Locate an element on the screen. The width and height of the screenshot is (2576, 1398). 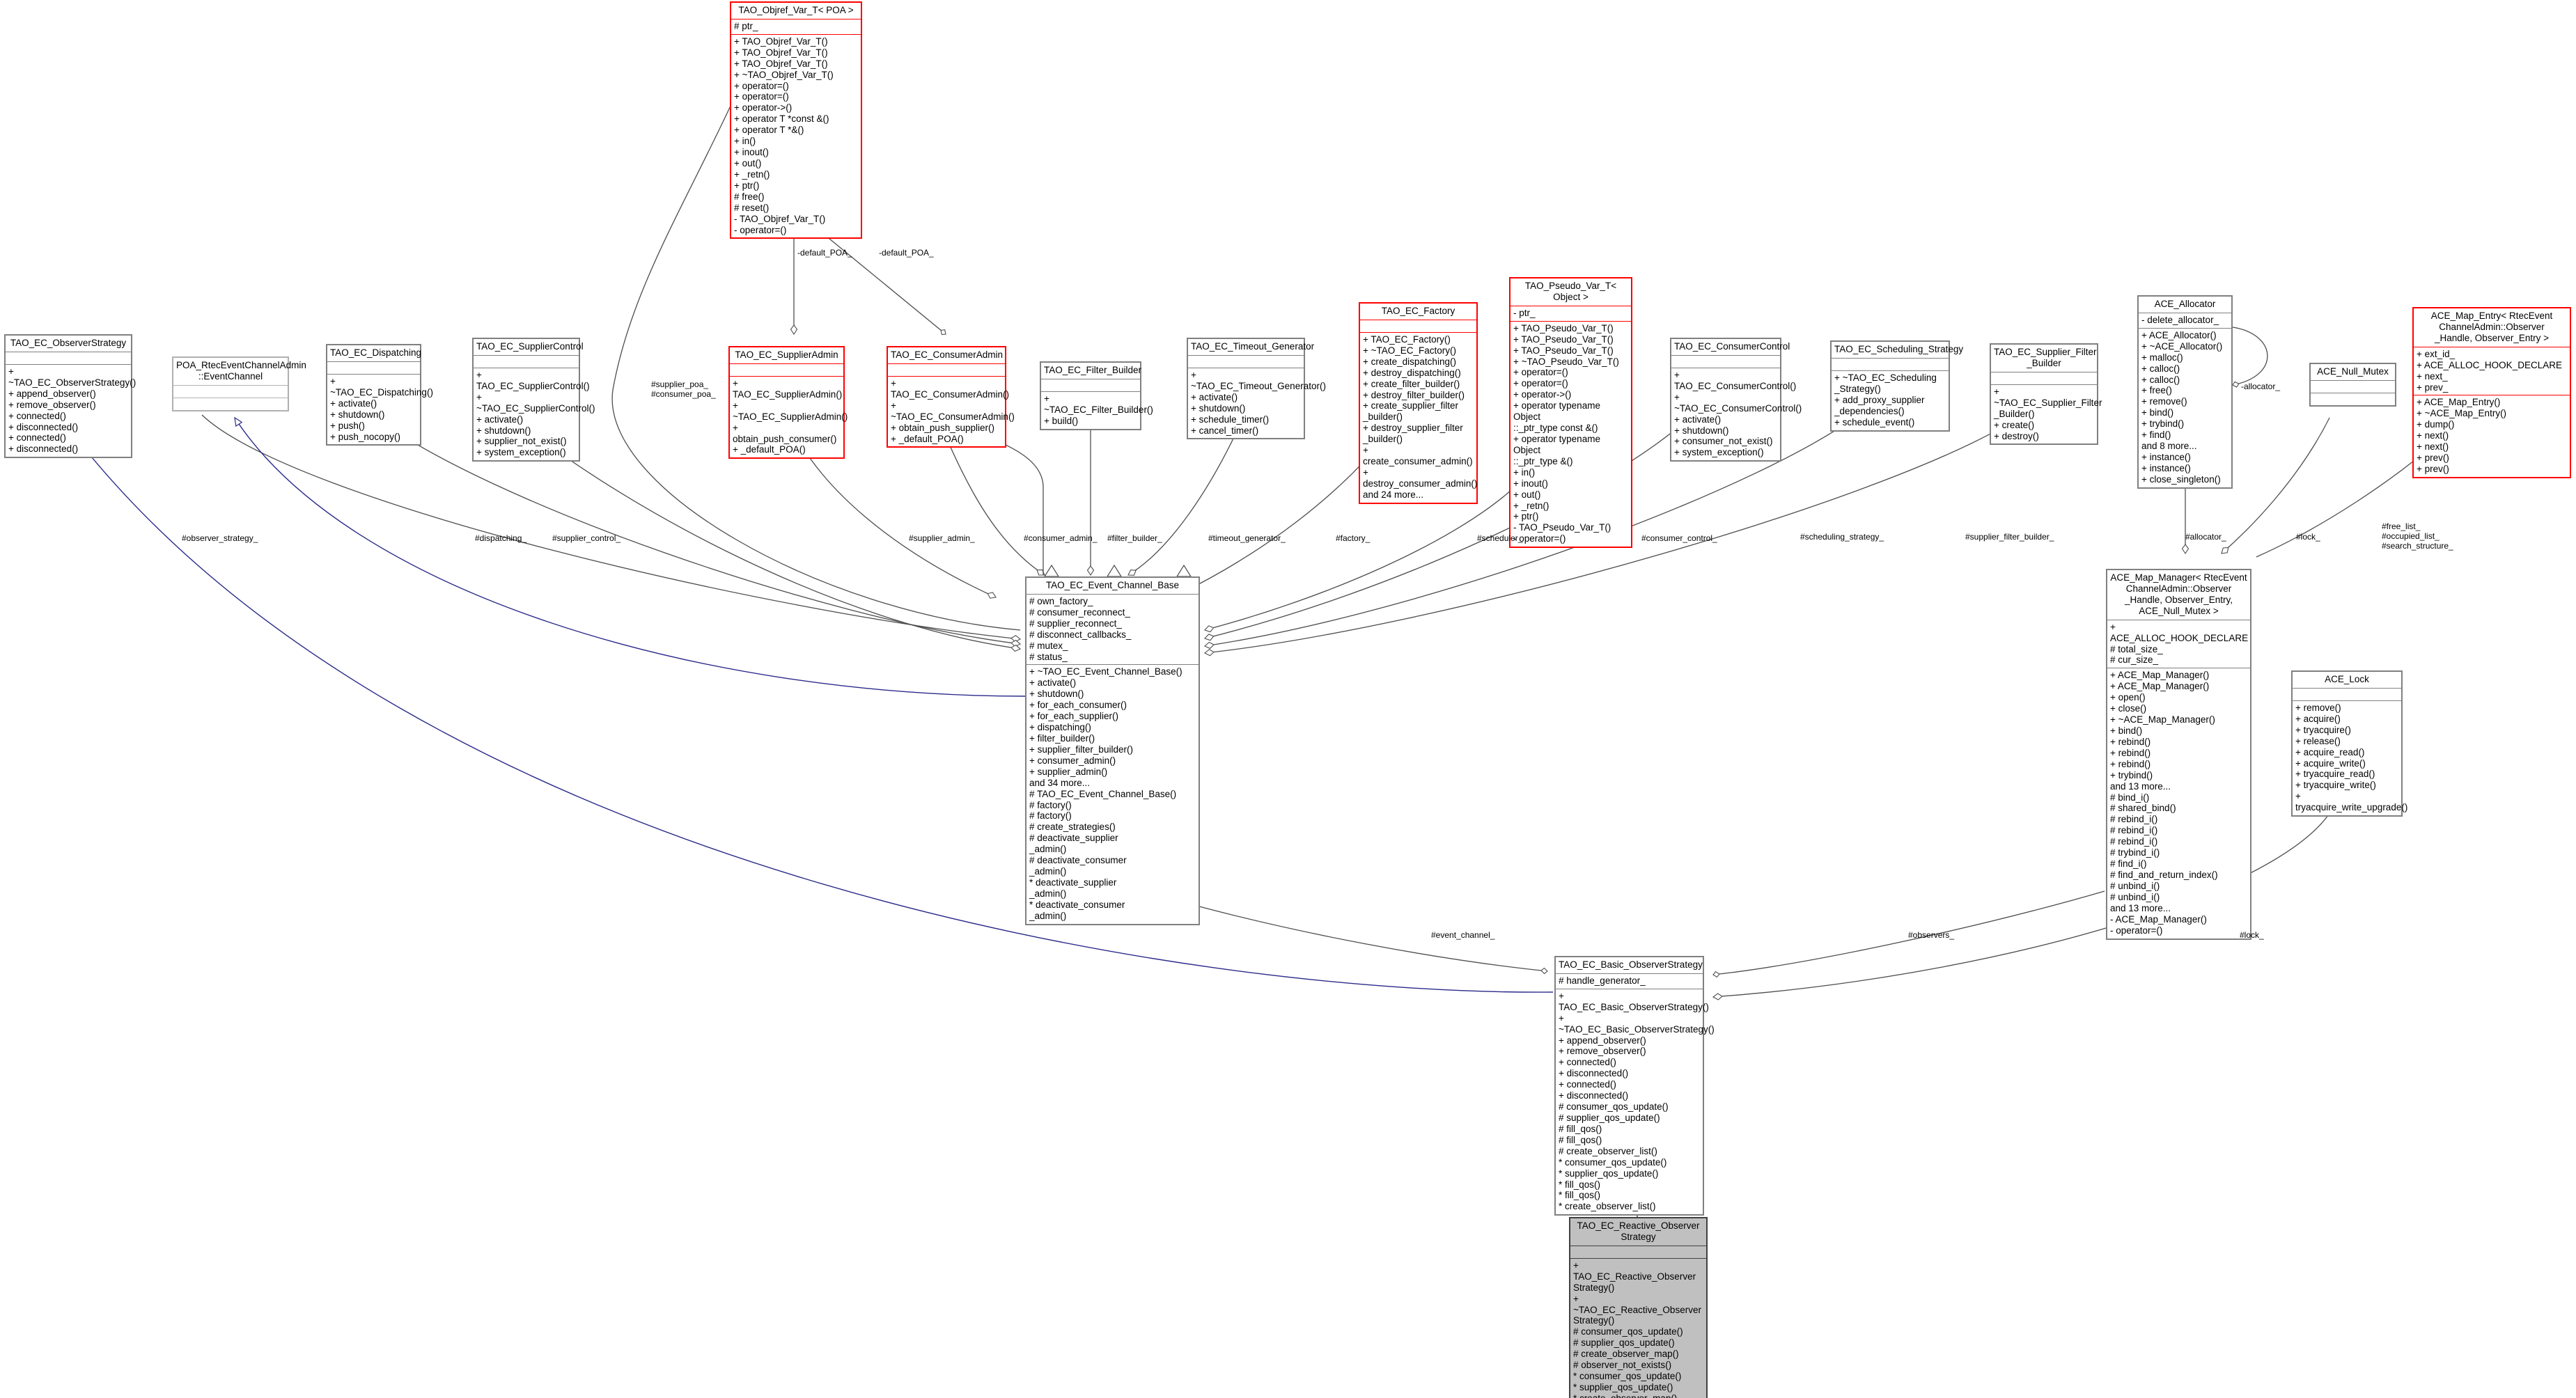
class-operation: + destroy_dispatching() is located at coordinates (1412, 373).